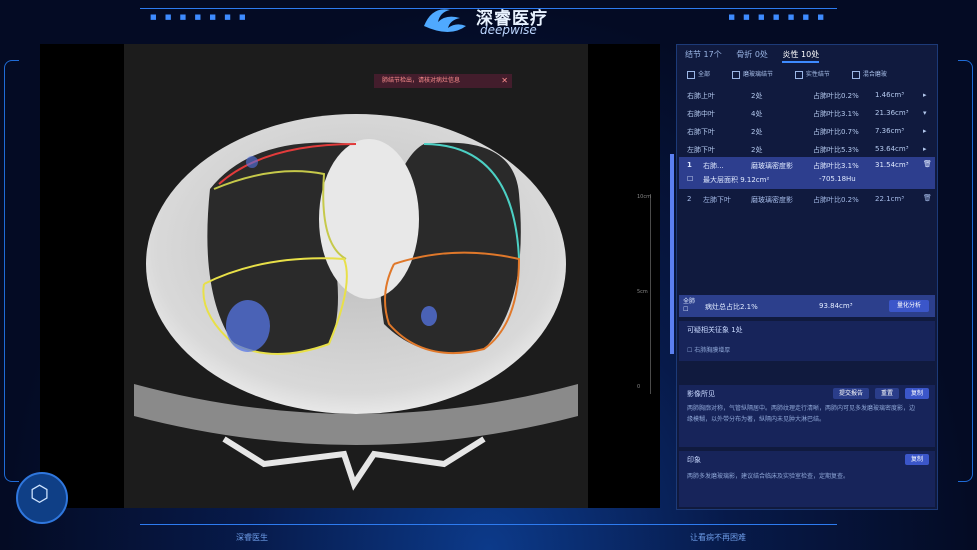 The image size is (977, 550). What do you see at coordinates (718, 537) in the screenshot?
I see `footer-right-text: 让看病不再困难` at bounding box center [718, 537].